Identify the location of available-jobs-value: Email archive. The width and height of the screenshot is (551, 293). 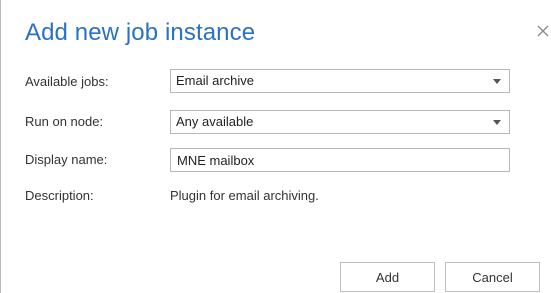
(215, 80).